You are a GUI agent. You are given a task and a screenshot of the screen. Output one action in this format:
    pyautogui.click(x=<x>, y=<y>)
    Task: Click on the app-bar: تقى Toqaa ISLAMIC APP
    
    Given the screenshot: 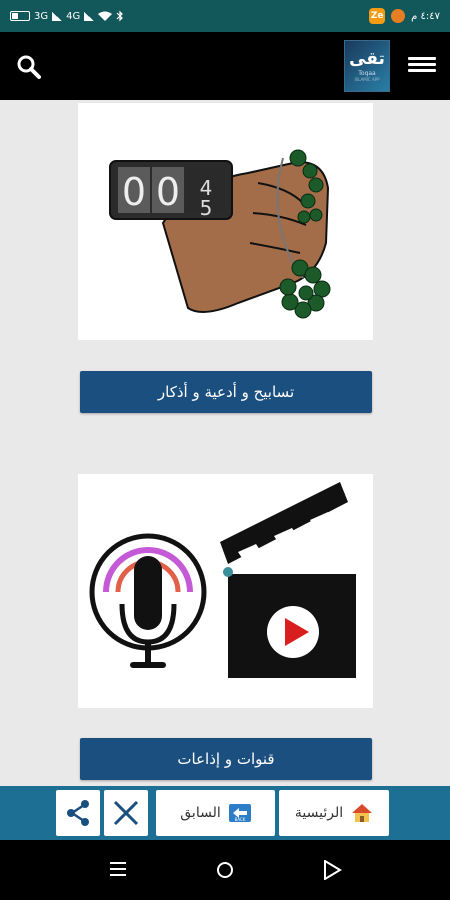 What is the action you would take?
    pyautogui.click(x=225, y=66)
    